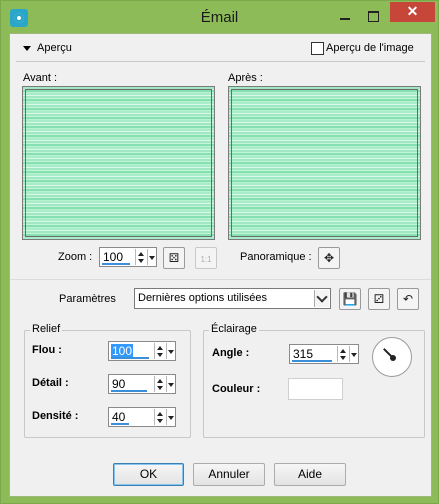 The image size is (439, 504). I want to click on density-spinbox: 40, so click(142, 417).